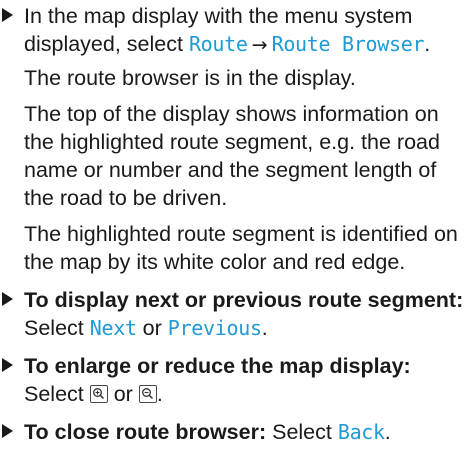 This screenshot has height=470, width=471. I want to click on option-next: Next, so click(113, 328).